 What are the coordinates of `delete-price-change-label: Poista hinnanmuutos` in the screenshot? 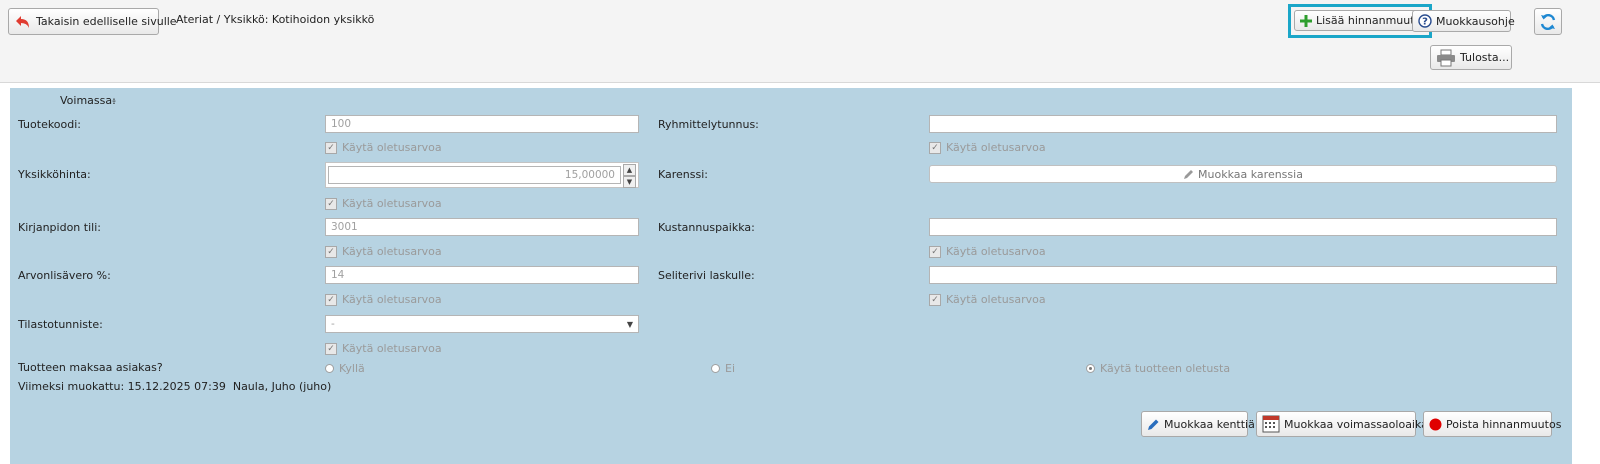 It's located at (1504, 424).